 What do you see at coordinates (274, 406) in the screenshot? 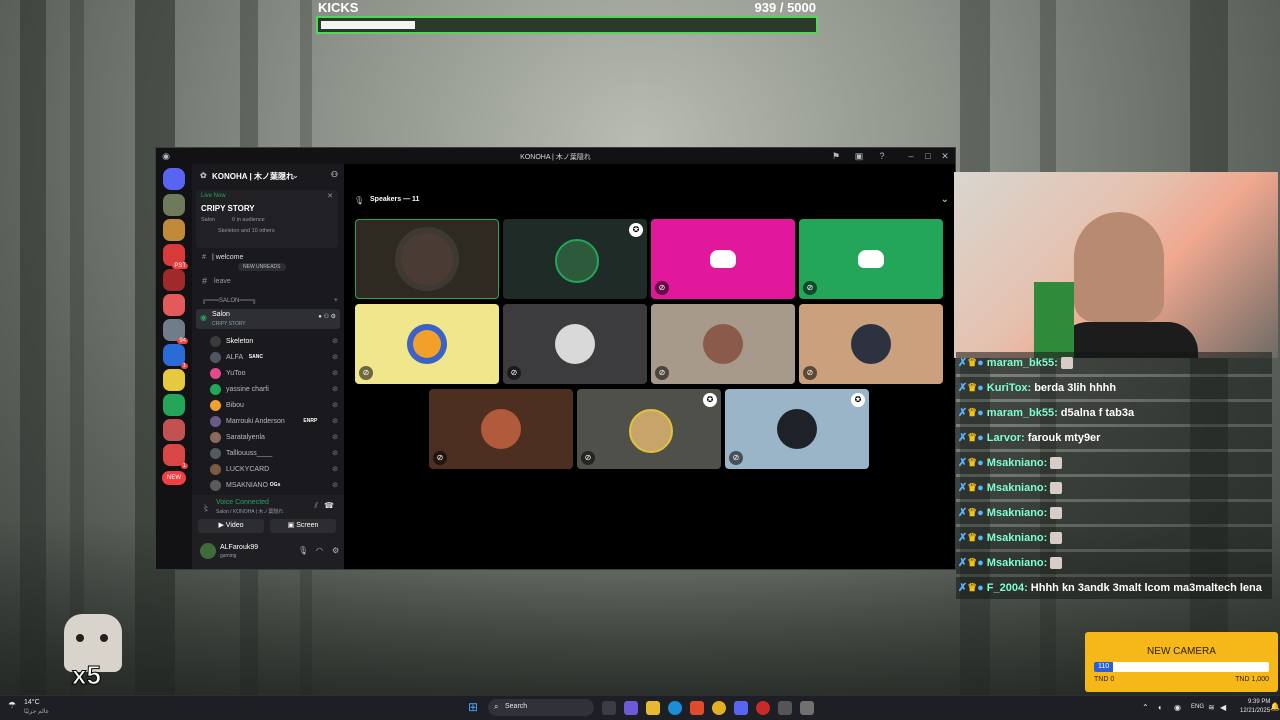
I see `voice-user-item: Bibou ⊘` at bounding box center [274, 406].